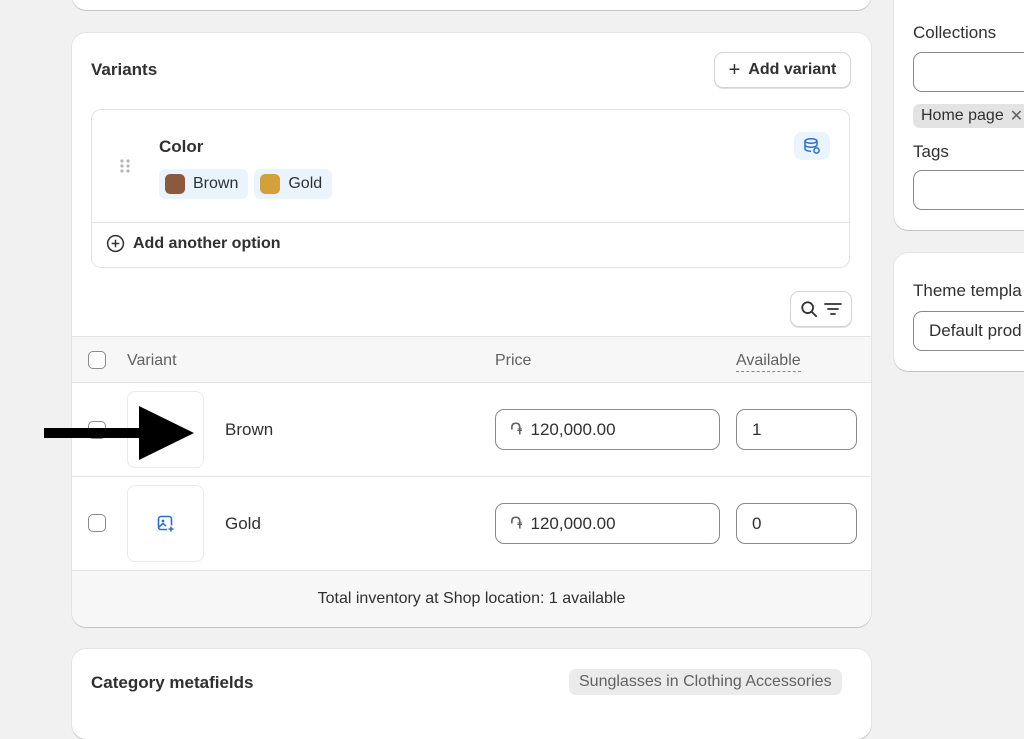 This screenshot has width=1024, height=739. Describe the element at coordinates (207, 243) in the screenshot. I see `add-another-option-label: Add another option` at that location.